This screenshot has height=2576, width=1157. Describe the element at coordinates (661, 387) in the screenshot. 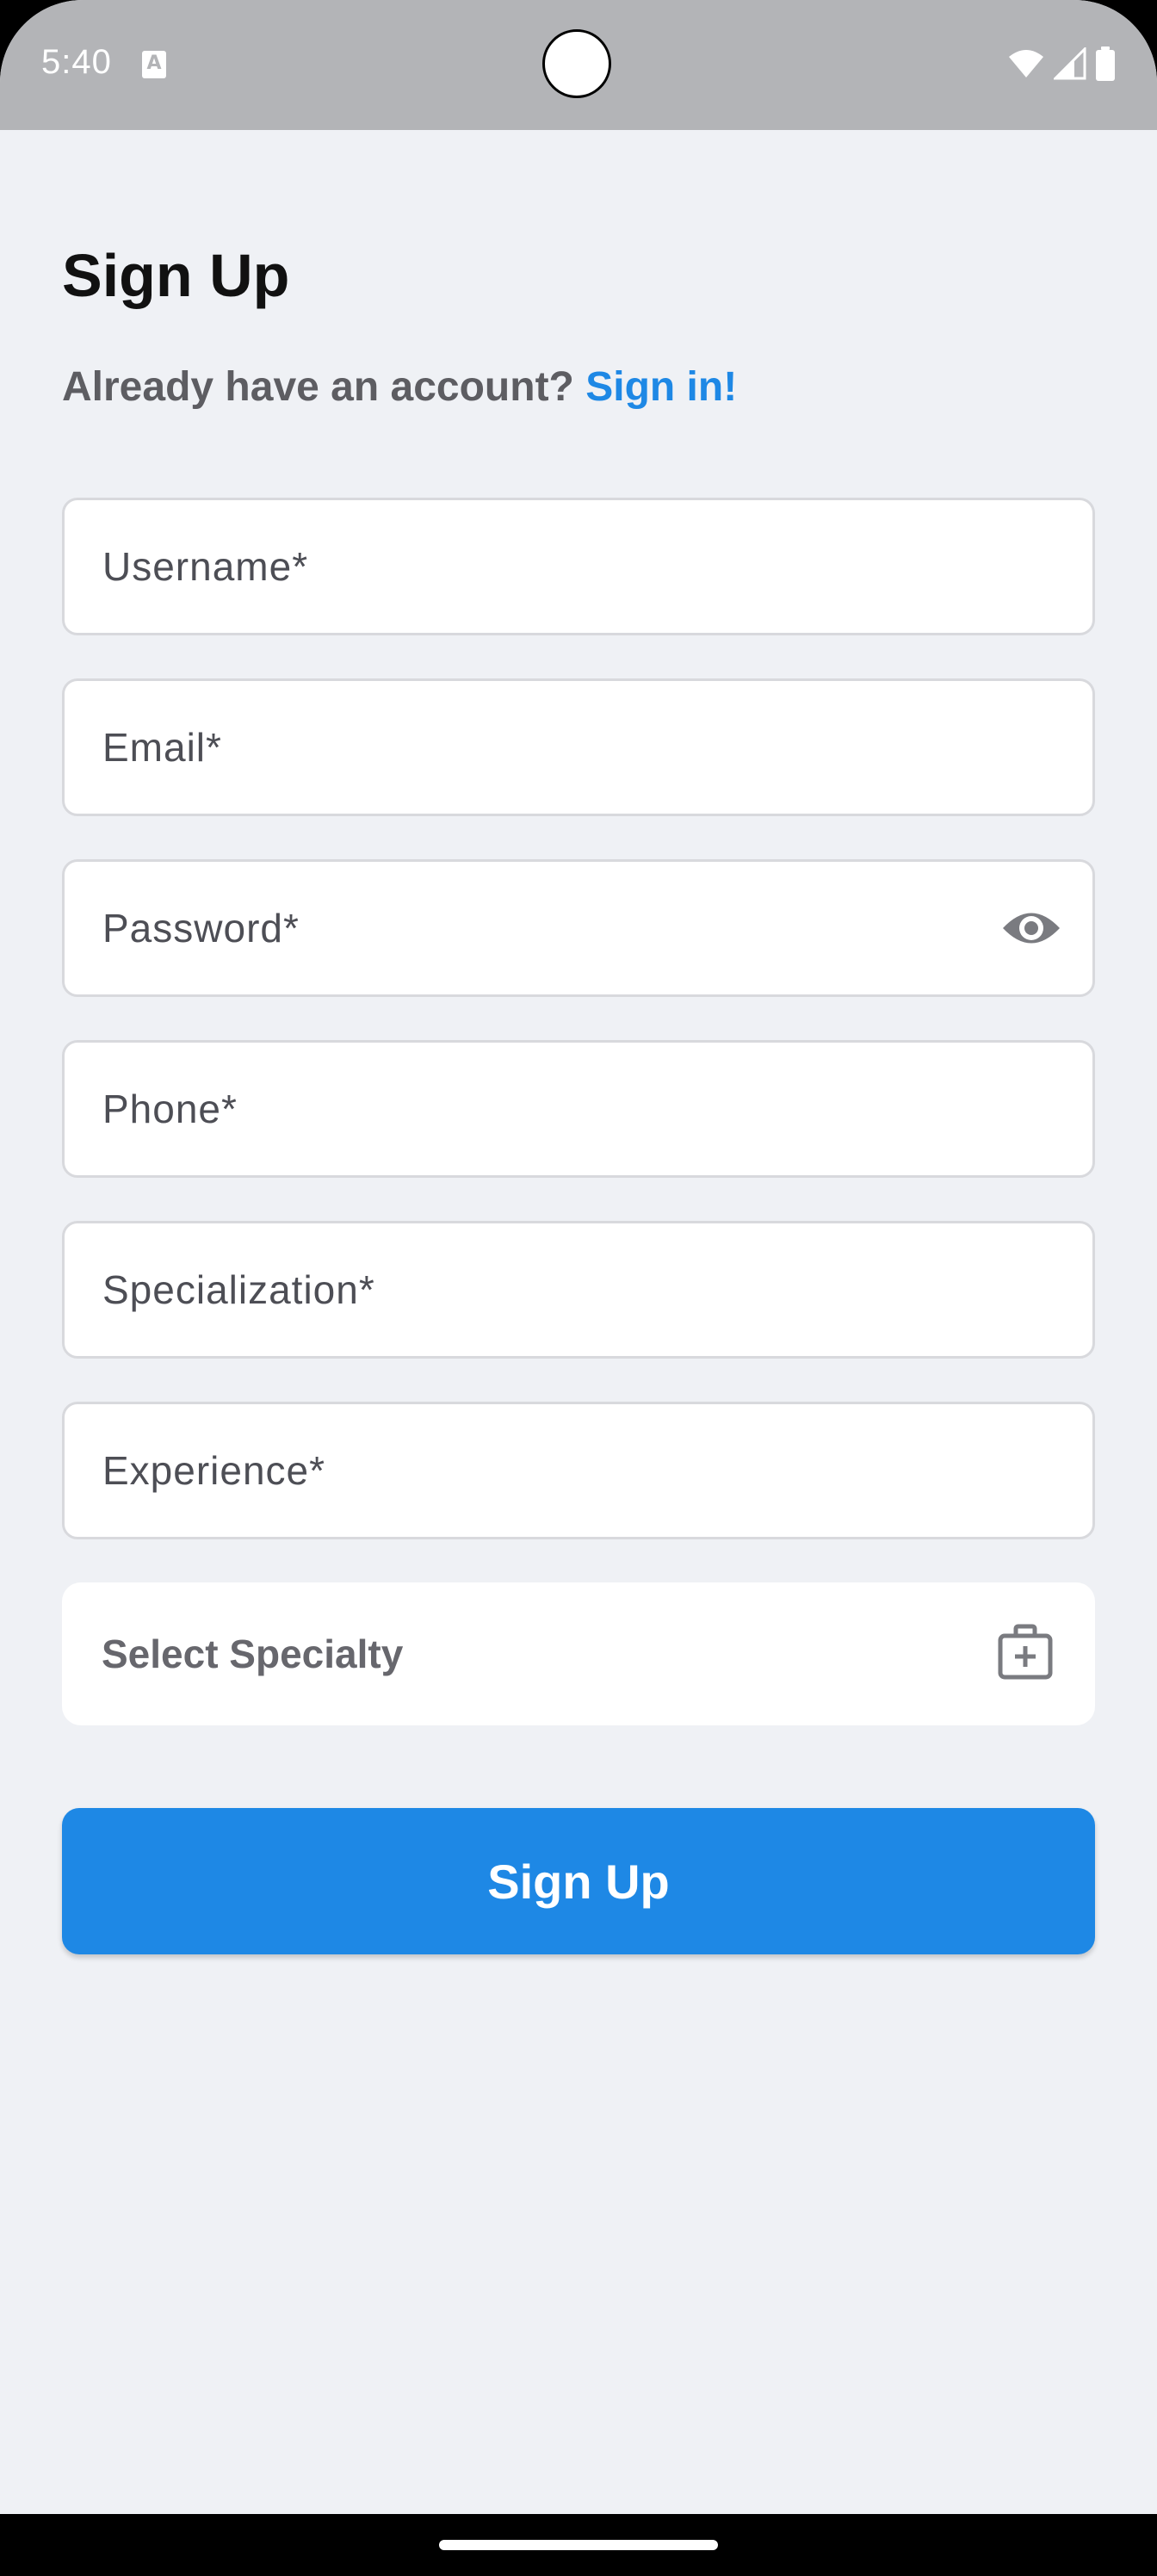

I see `sign-in-link: Sign in!` at that location.